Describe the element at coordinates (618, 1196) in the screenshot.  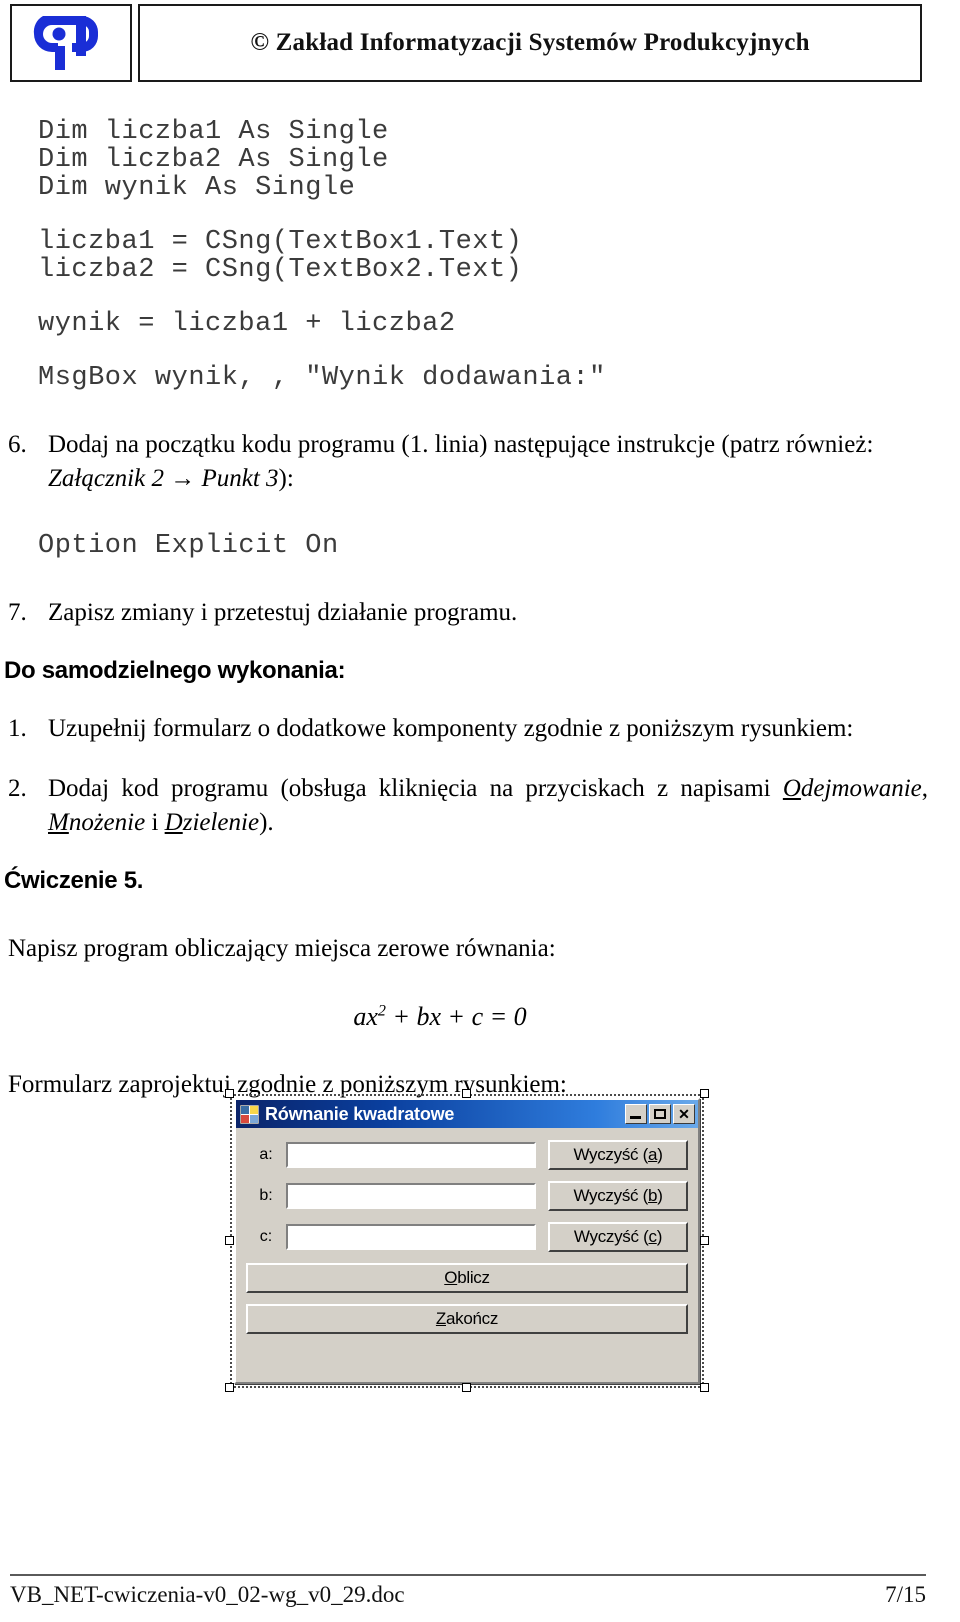
I see `clear-b-button: Wyczyść (b)` at that location.